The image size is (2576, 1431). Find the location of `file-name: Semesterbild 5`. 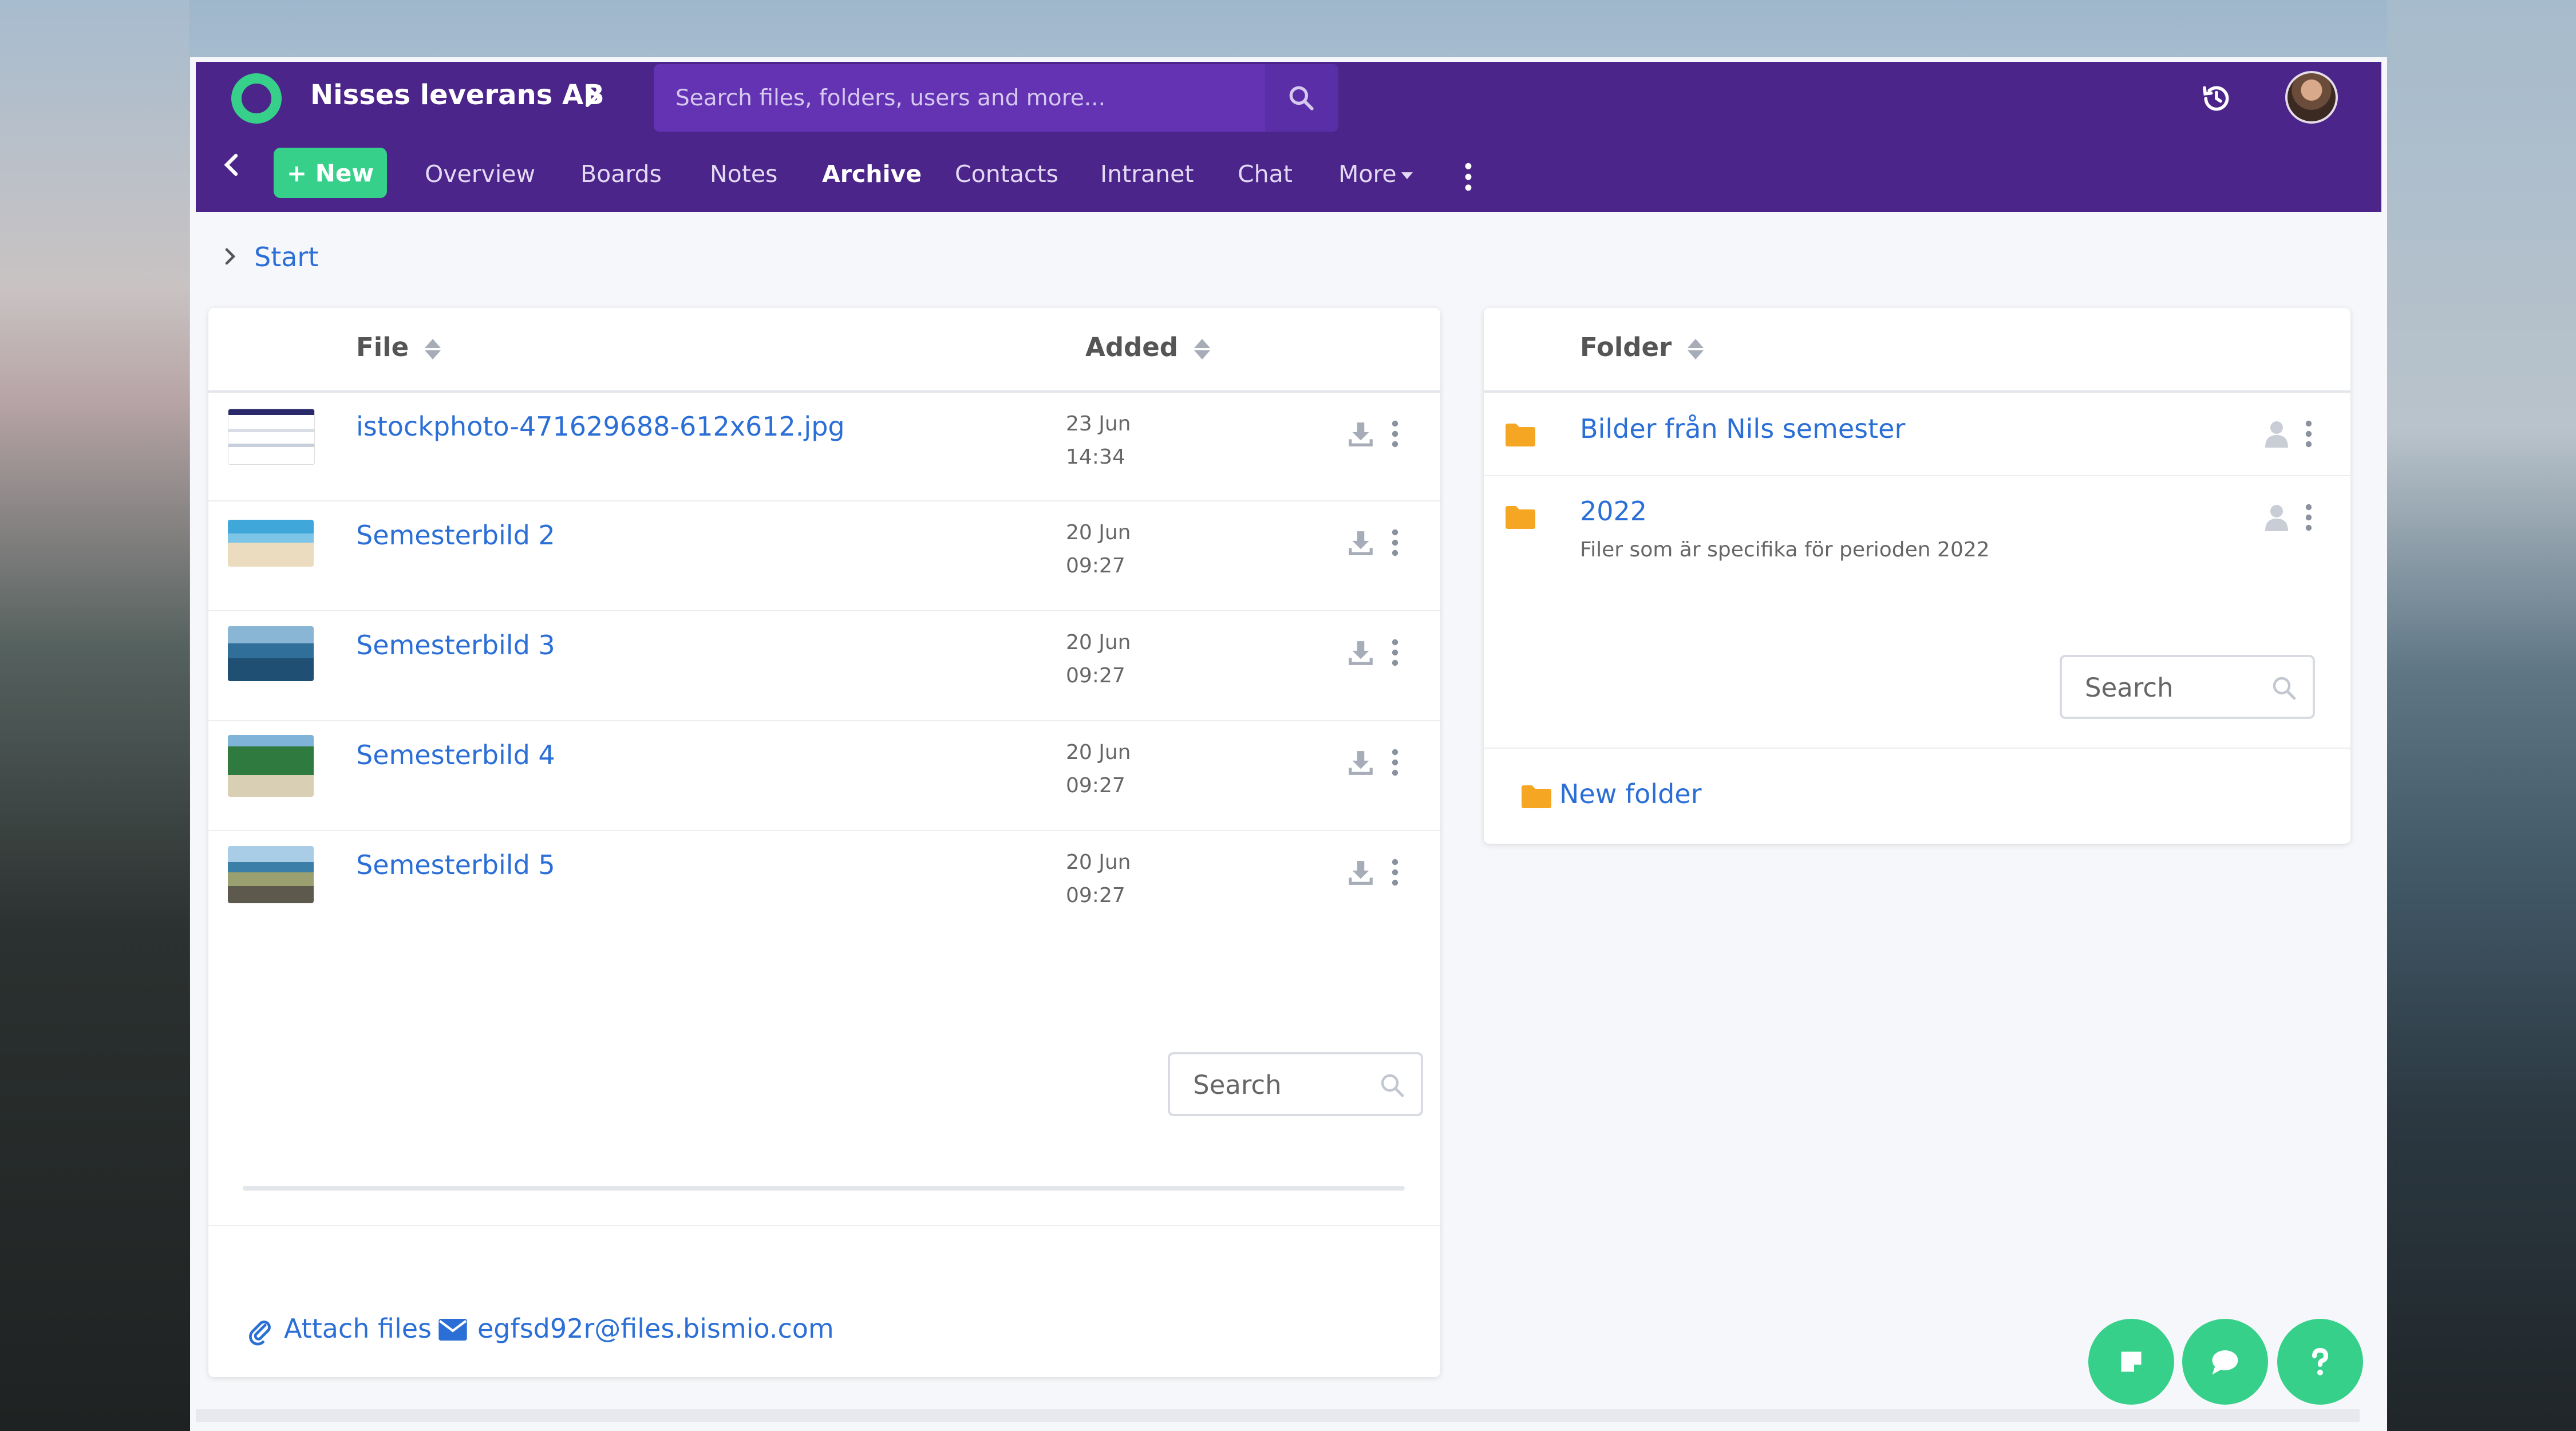

file-name: Semesterbild 5 is located at coordinates (455, 864).